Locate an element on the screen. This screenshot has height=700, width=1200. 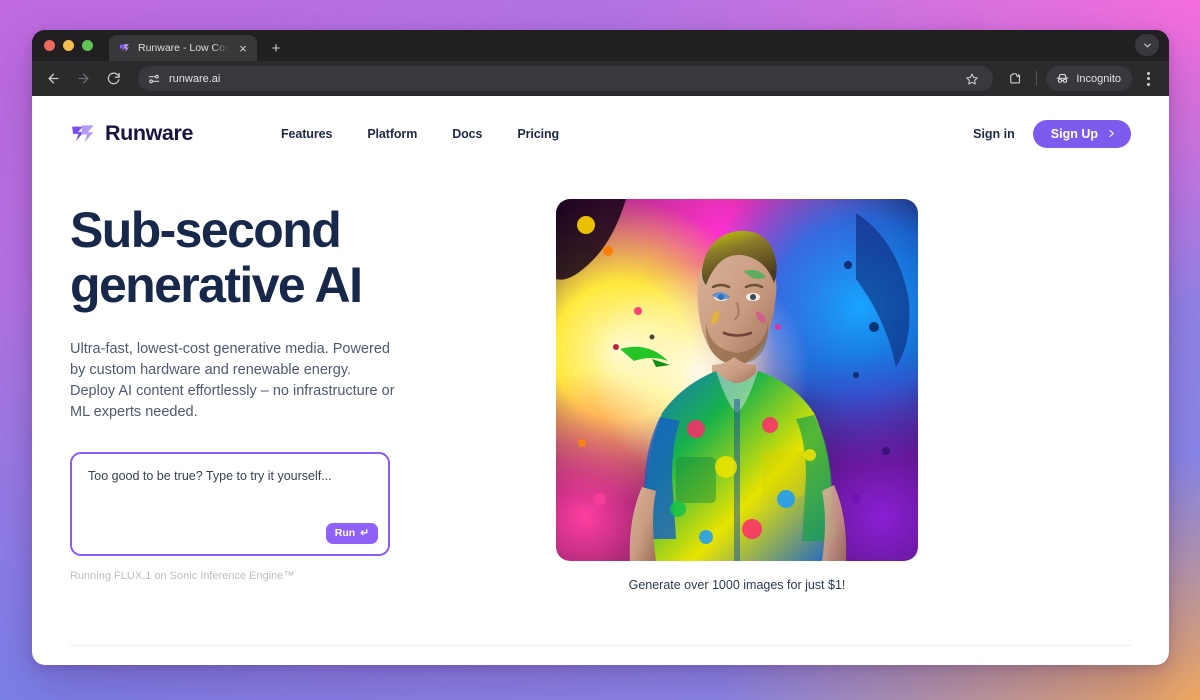
puzzle-piece-icon is located at coordinates (1015, 78).